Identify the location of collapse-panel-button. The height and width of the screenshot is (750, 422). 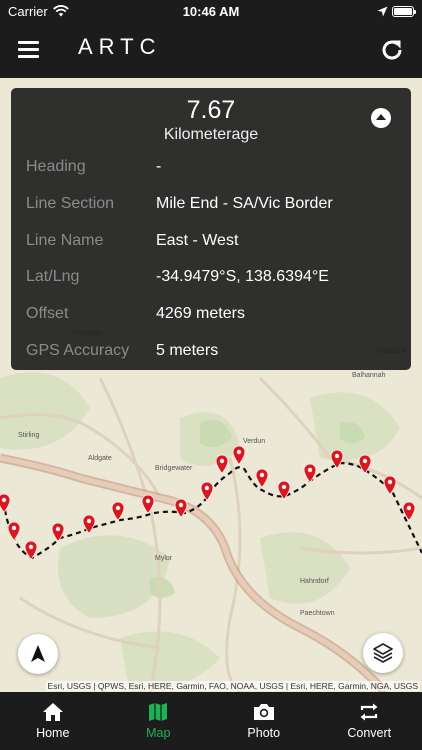
(381, 118).